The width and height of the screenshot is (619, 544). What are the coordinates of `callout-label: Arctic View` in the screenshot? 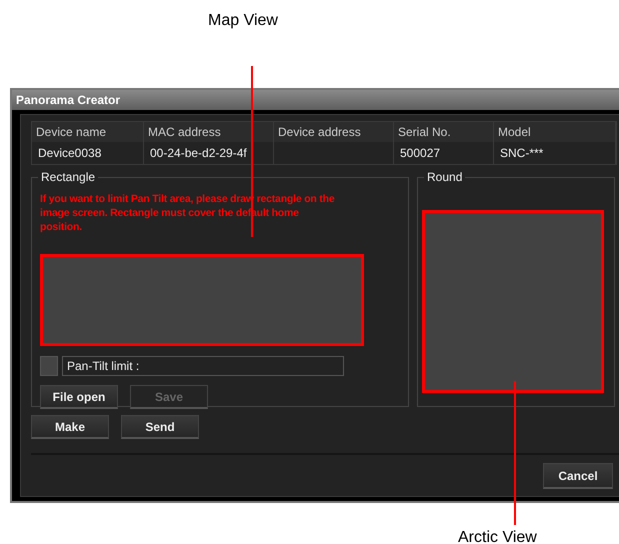 It's located at (497, 536).